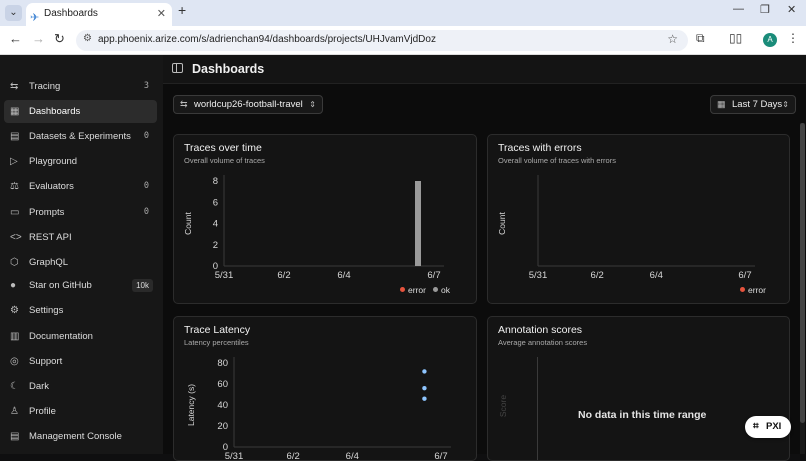 This screenshot has height=461, width=806. Describe the element at coordinates (80, 386) in the screenshot. I see `sidebar-item-theme: ☾ Dark` at that location.